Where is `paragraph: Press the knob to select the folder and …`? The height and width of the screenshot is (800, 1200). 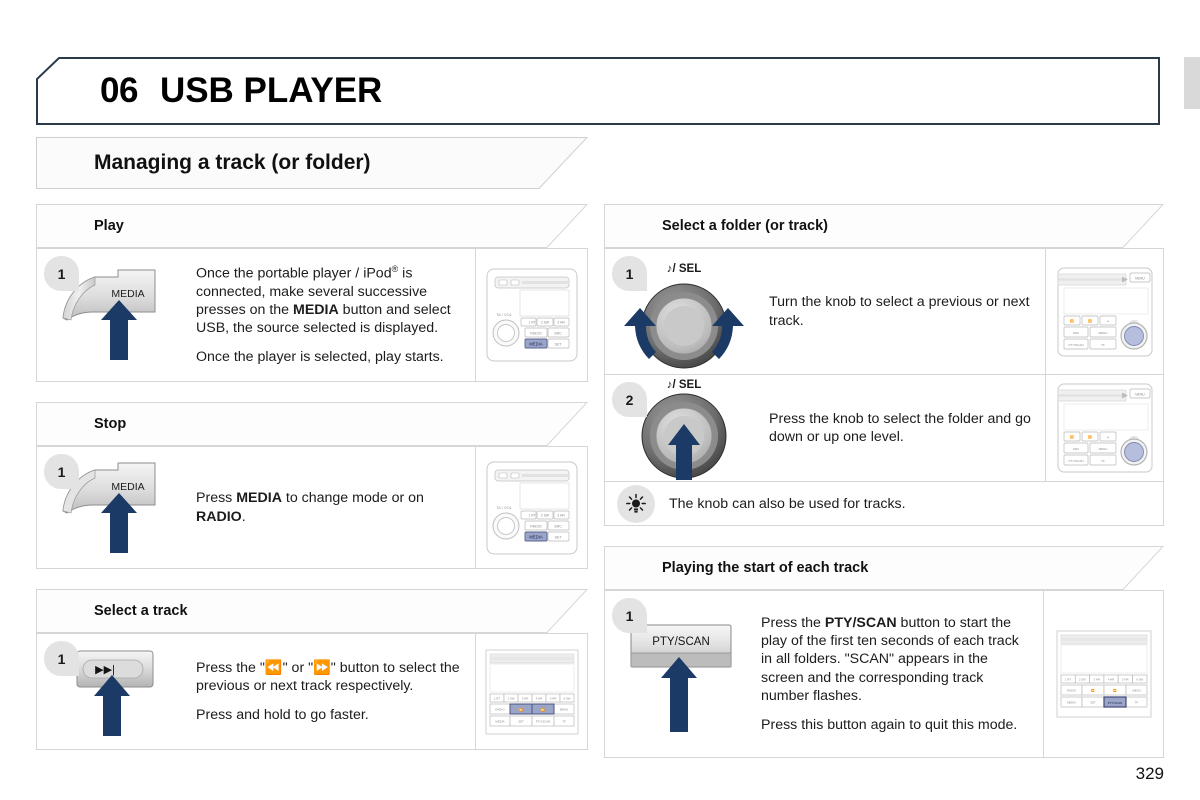 paragraph: Press the knob to select the folder and … is located at coordinates (900, 427).